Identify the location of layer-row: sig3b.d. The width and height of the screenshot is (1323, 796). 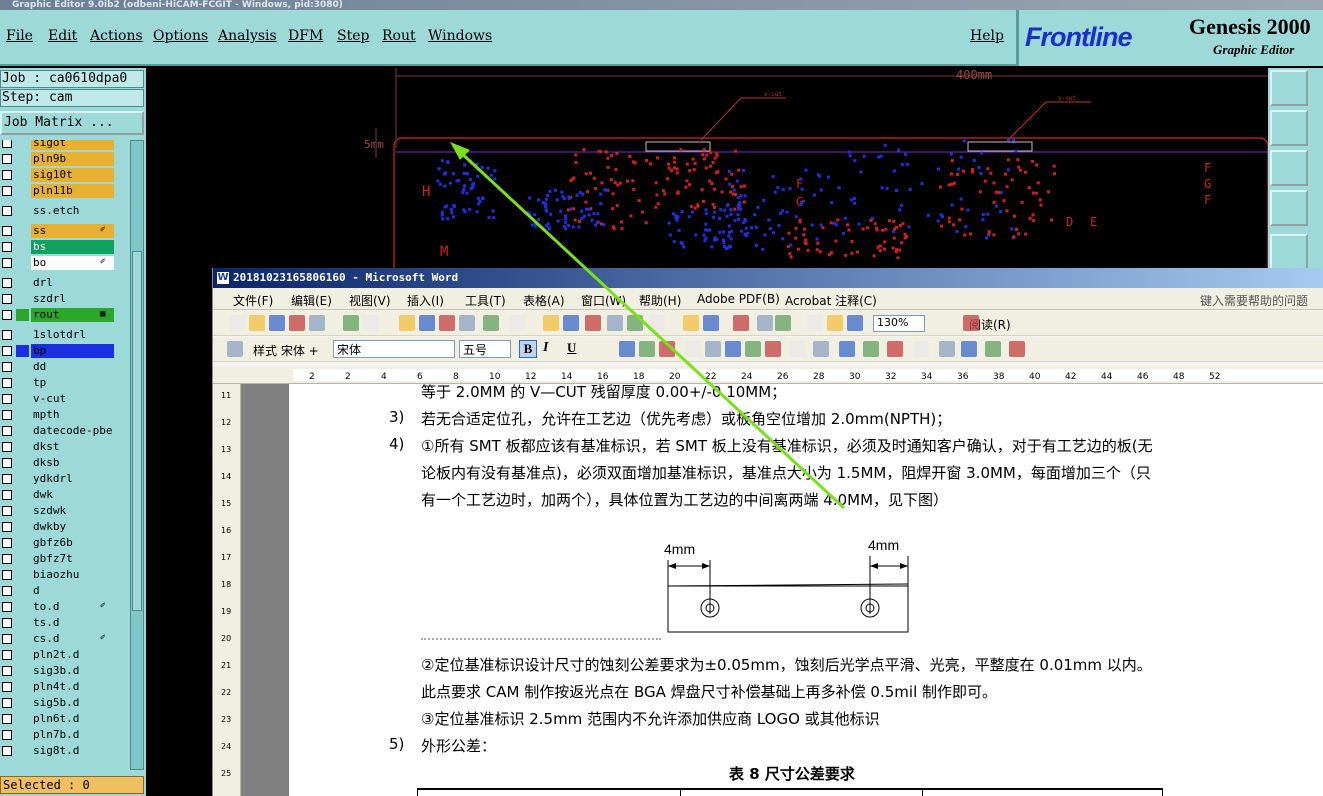
(64, 671).